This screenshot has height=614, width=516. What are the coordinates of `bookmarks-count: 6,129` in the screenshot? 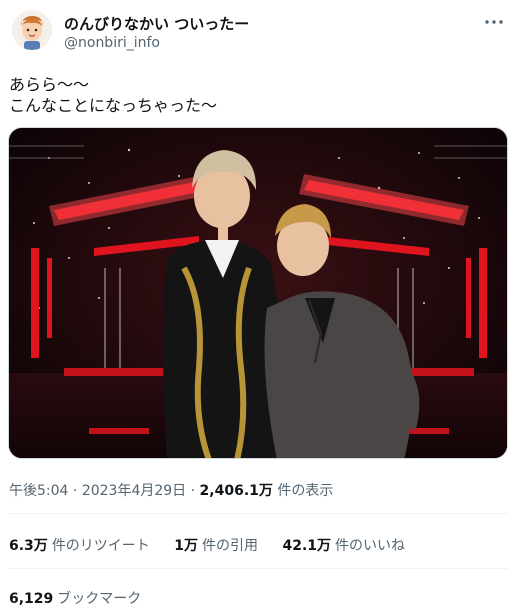 It's located at (31, 599).